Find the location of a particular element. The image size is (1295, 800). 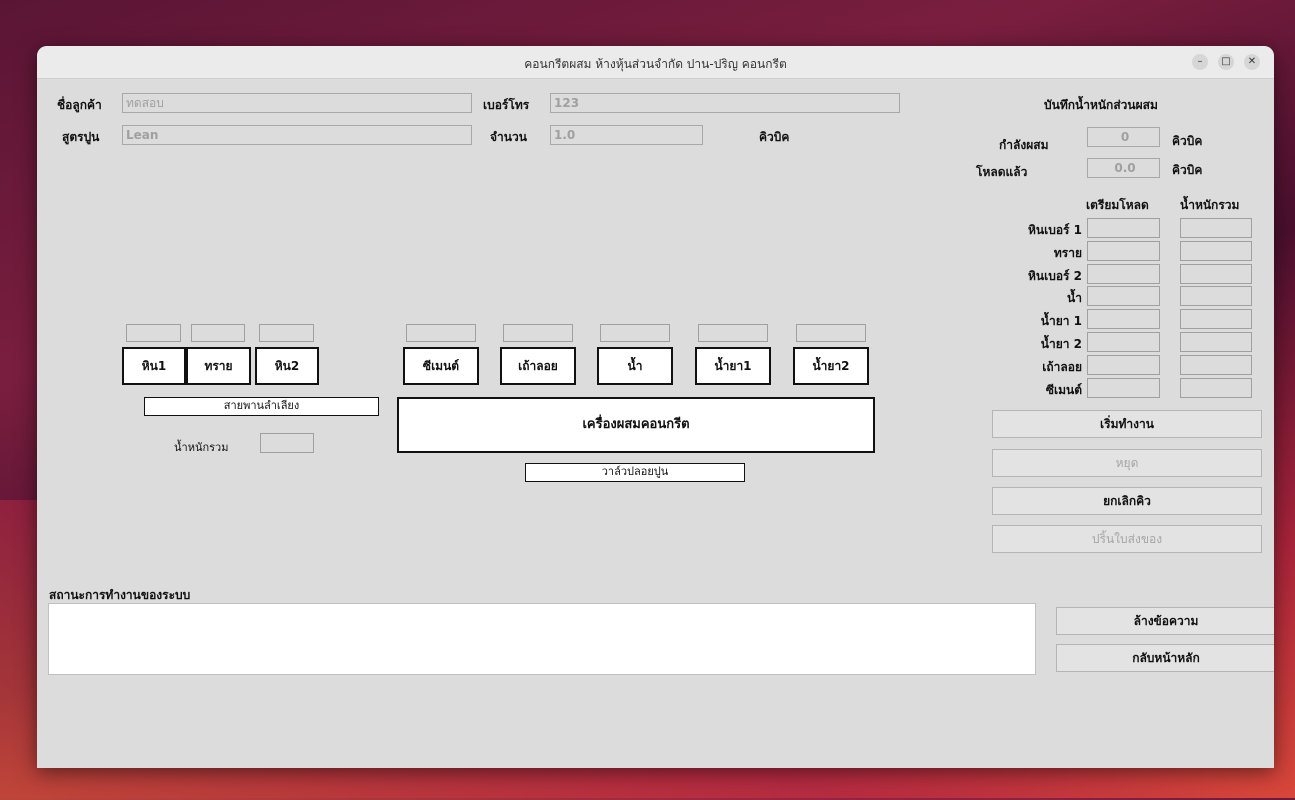

record-row-label: ซีเมนต์ is located at coordinates (1063, 390).